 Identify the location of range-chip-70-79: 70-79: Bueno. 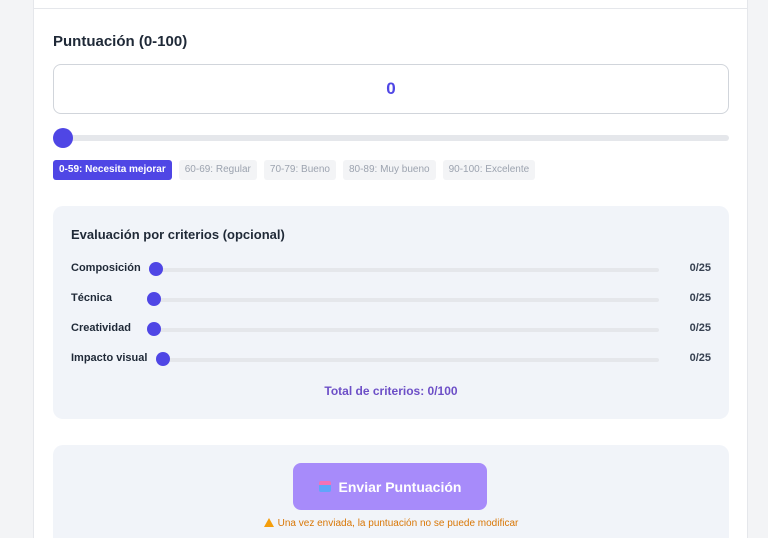
(299, 170).